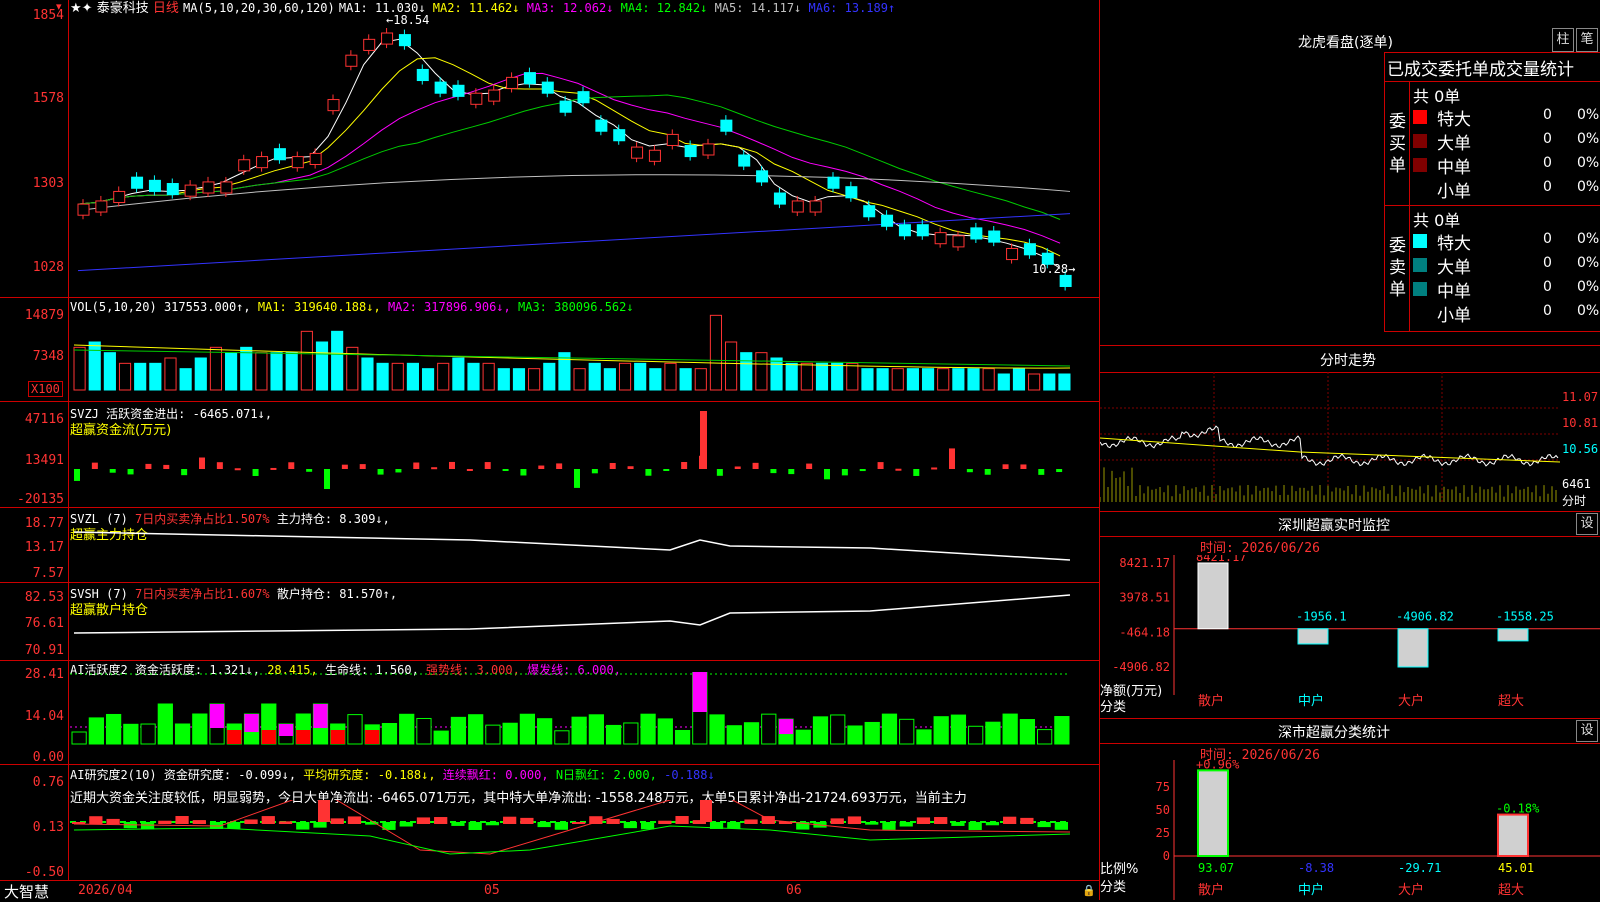 This screenshot has height=902, width=1600. I want to click on tab-zhu: 柱, so click(1563, 40).